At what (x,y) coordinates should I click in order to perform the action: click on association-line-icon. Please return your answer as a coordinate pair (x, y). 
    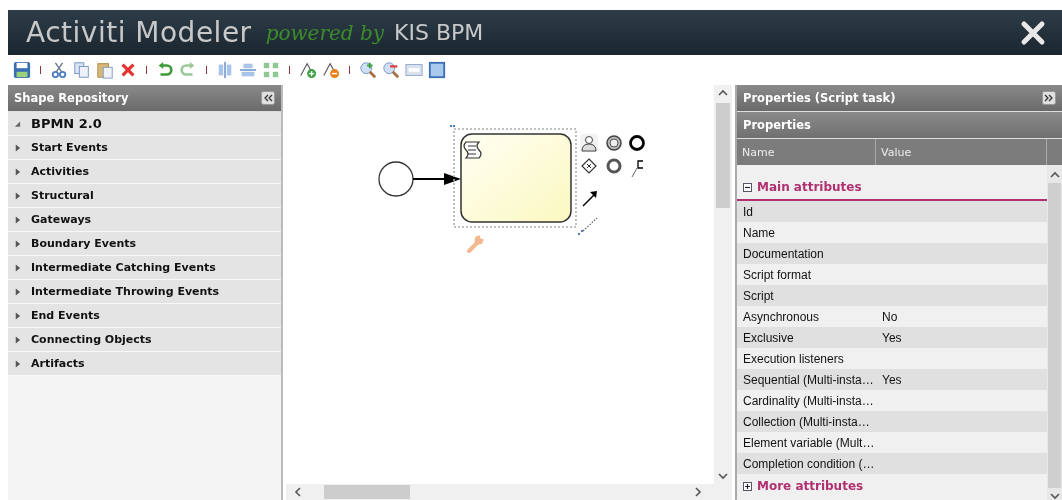
    Looking at the image, I should click on (590, 224).